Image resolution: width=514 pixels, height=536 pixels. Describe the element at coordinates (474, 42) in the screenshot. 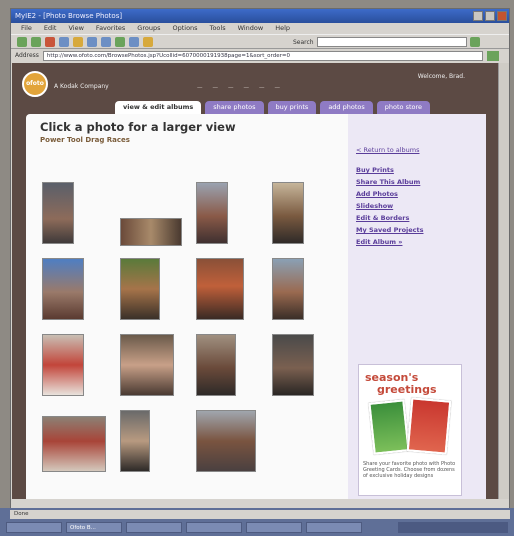

I see `search-go-icon` at that location.